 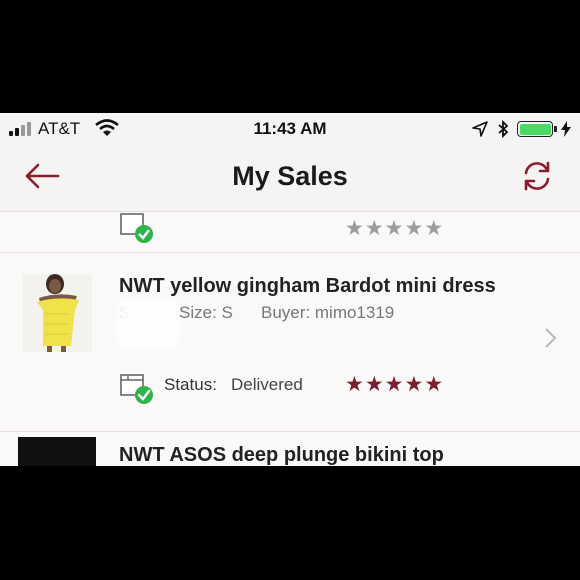 What do you see at coordinates (551, 338) in the screenshot?
I see `chevron-right-icon` at bounding box center [551, 338].